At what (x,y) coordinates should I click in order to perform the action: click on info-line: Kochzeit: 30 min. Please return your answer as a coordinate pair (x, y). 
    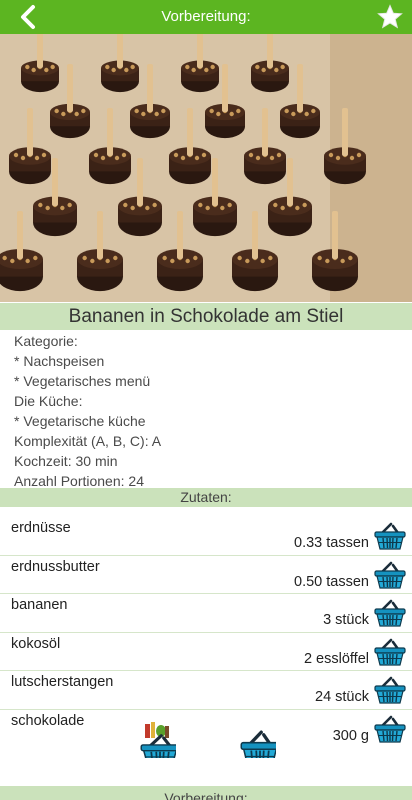
    Looking at the image, I should click on (66, 461).